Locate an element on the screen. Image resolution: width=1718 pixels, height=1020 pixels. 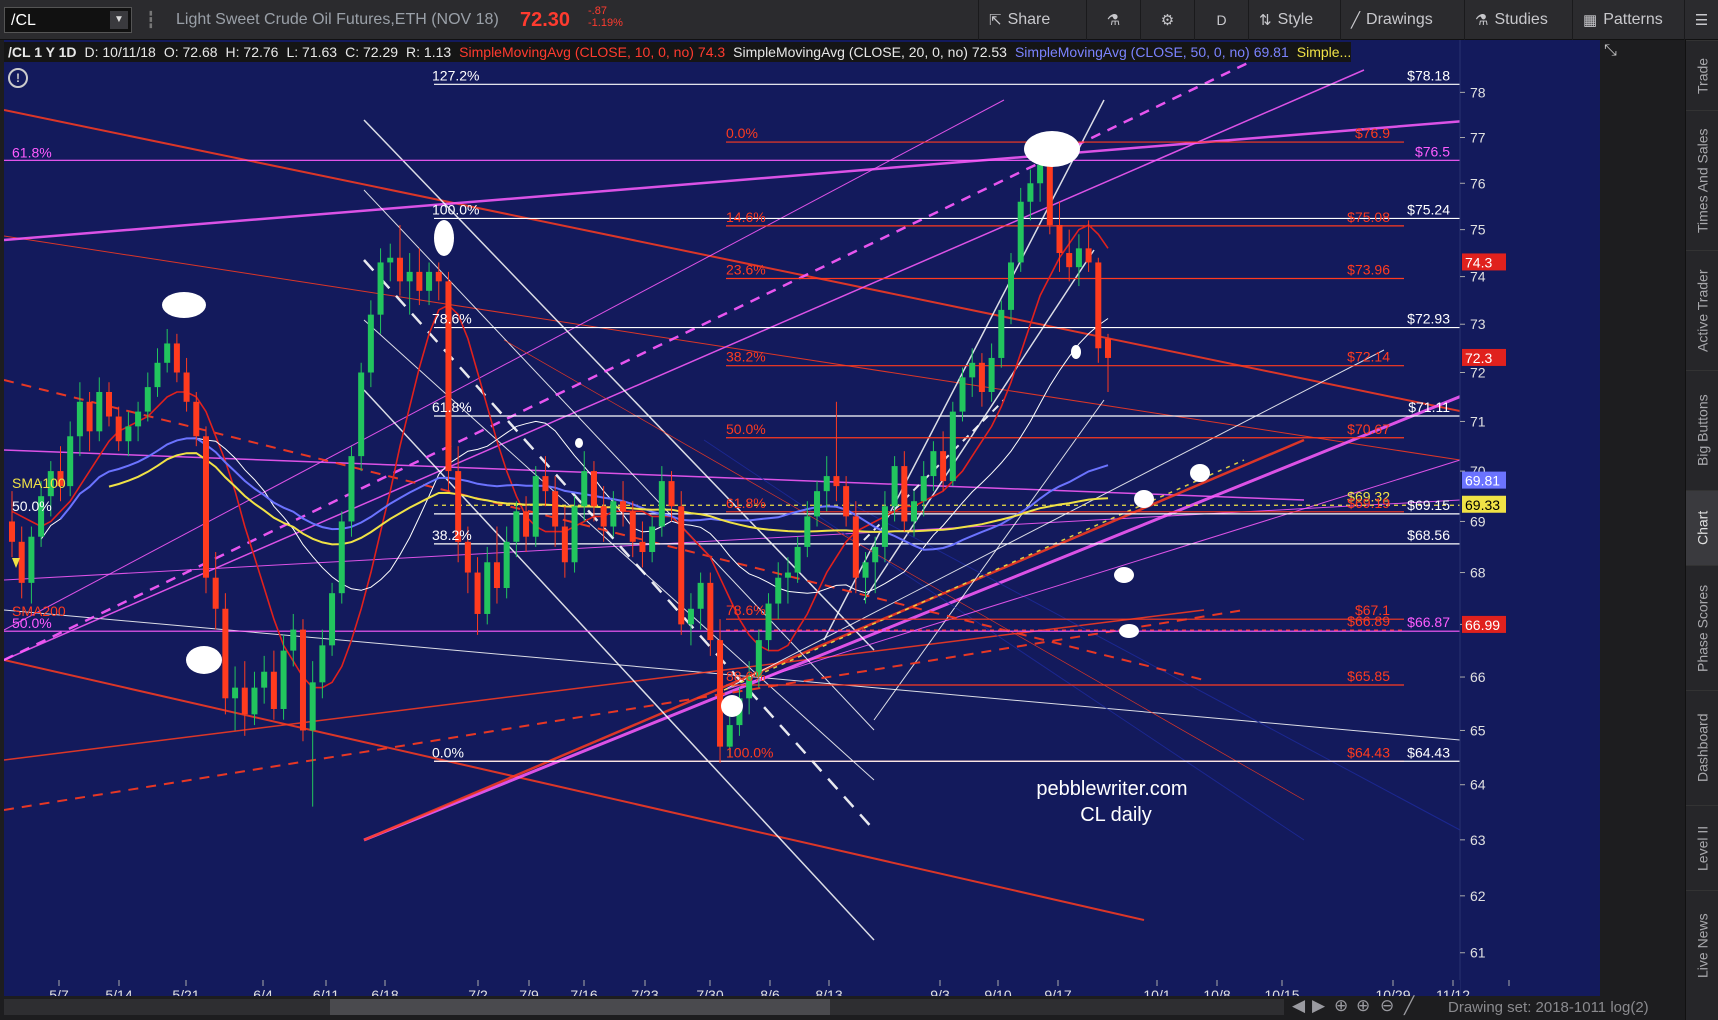
flask-button: ⚗ is located at coordinates (1113, 20).